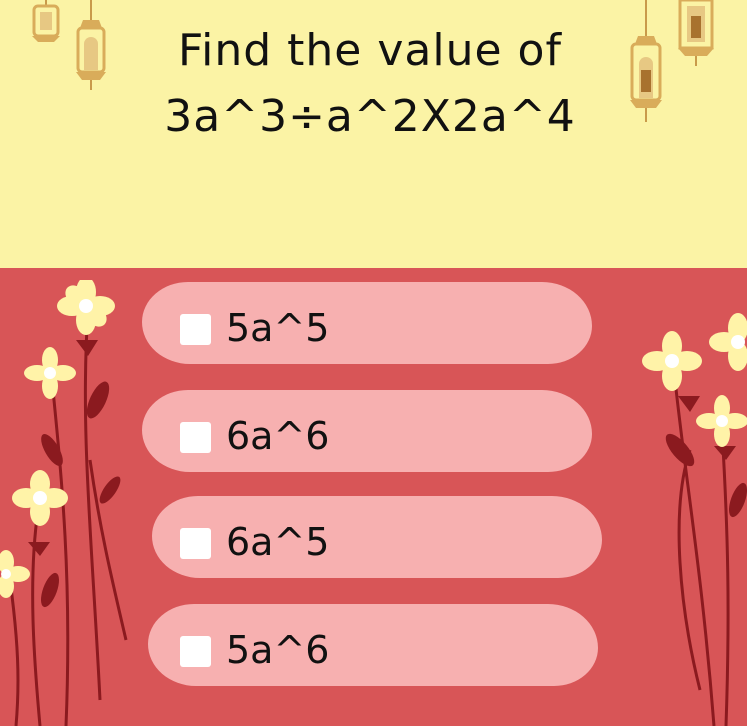 The image size is (747, 726). I want to click on question-line-2: 3a^3÷a^2X2a^4, so click(370, 116).